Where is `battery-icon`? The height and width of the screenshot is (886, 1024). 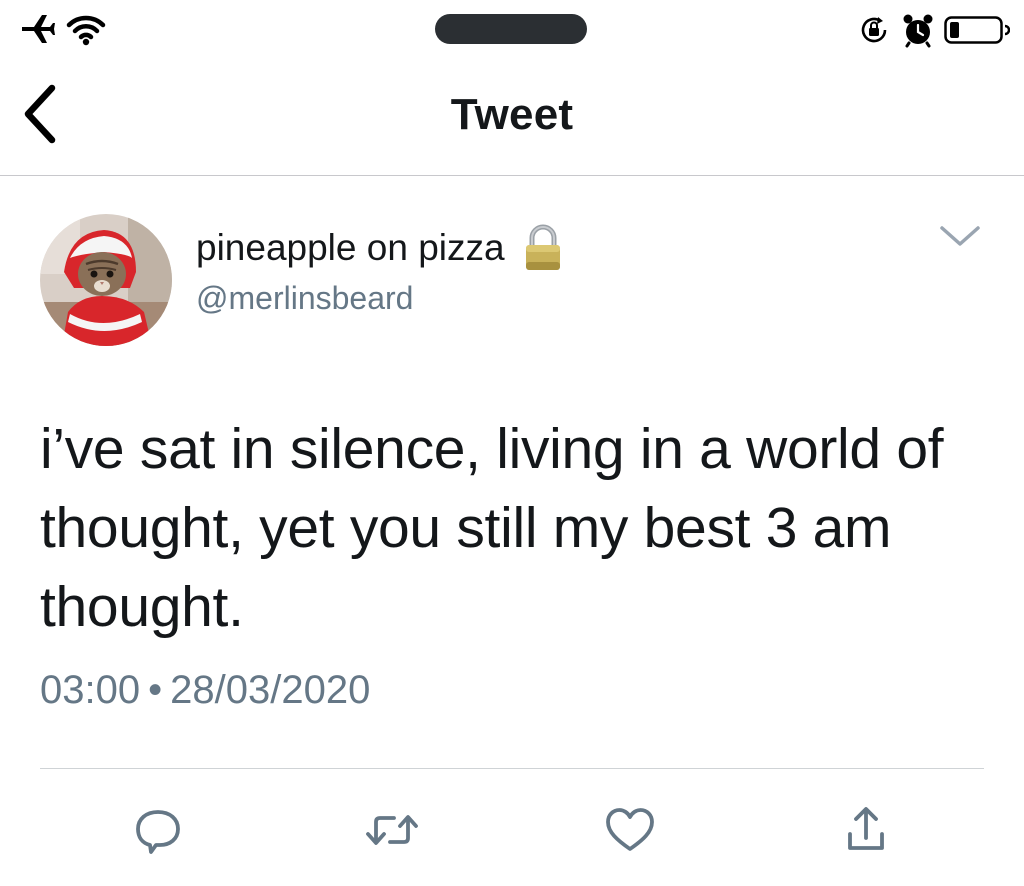 battery-icon is located at coordinates (977, 30).